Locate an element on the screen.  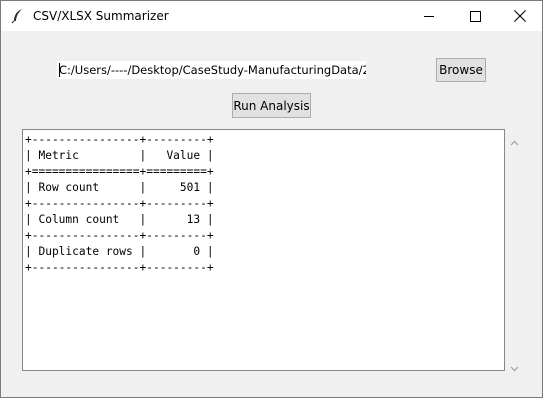
close-icon is located at coordinates (520, 16).